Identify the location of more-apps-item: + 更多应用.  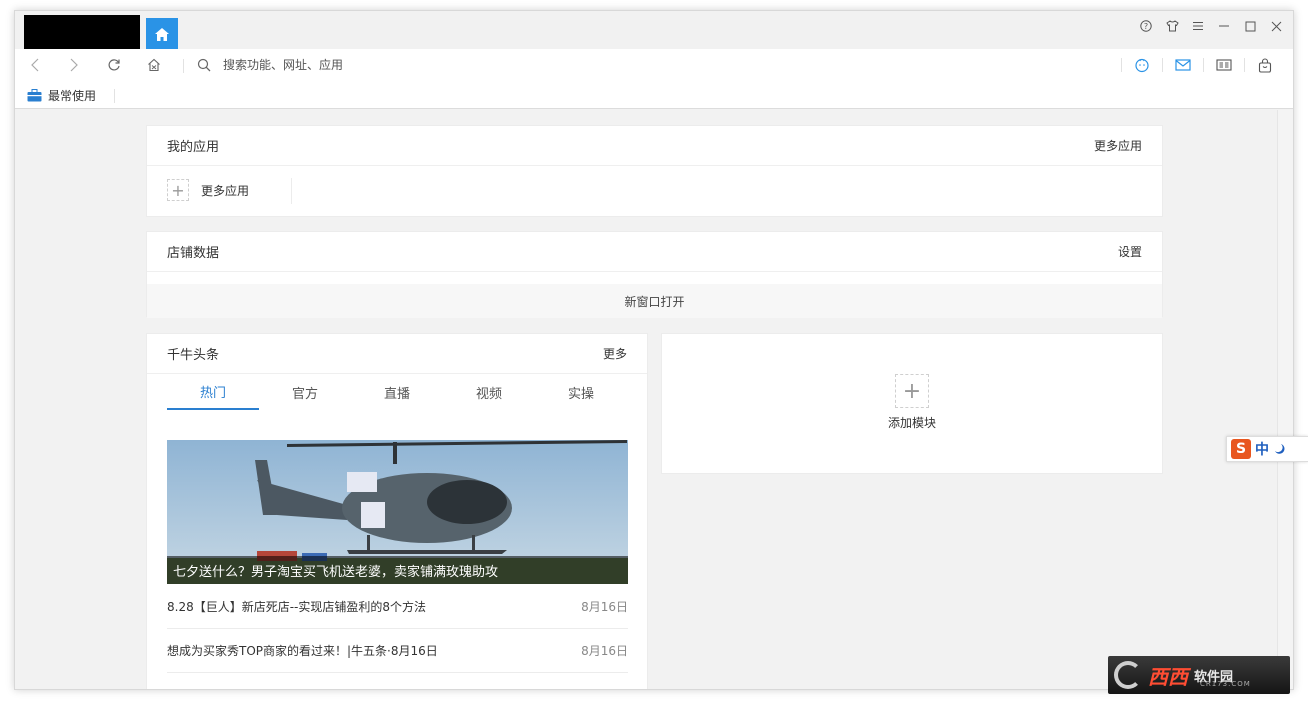
(208, 190).